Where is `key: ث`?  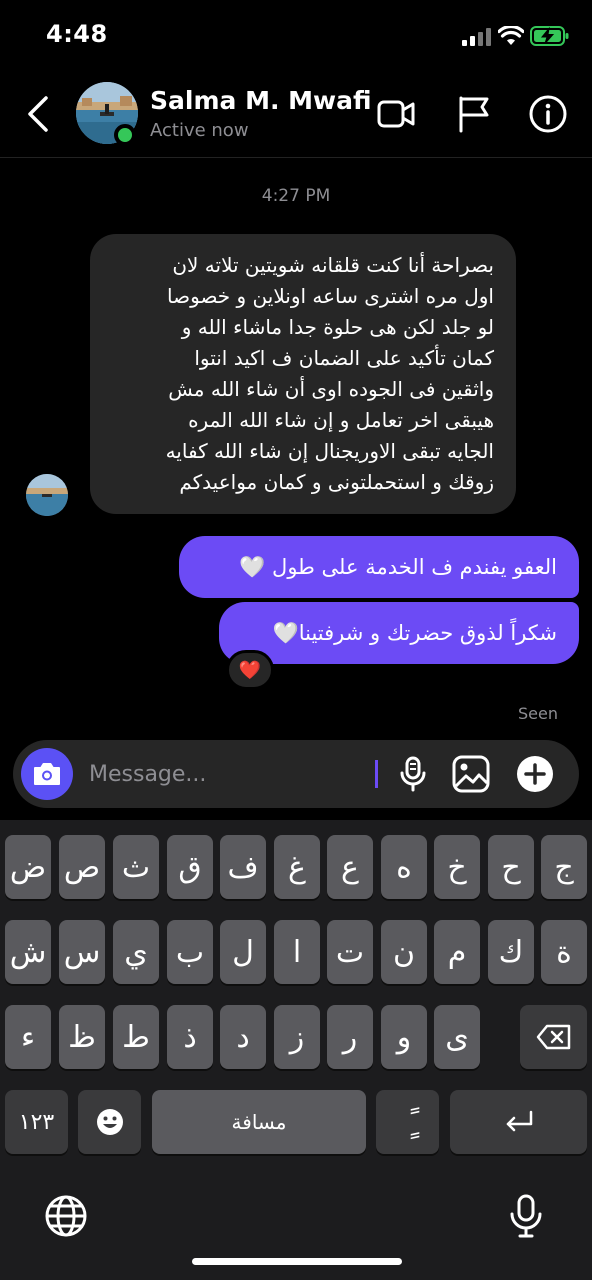 key: ث is located at coordinates (136, 867).